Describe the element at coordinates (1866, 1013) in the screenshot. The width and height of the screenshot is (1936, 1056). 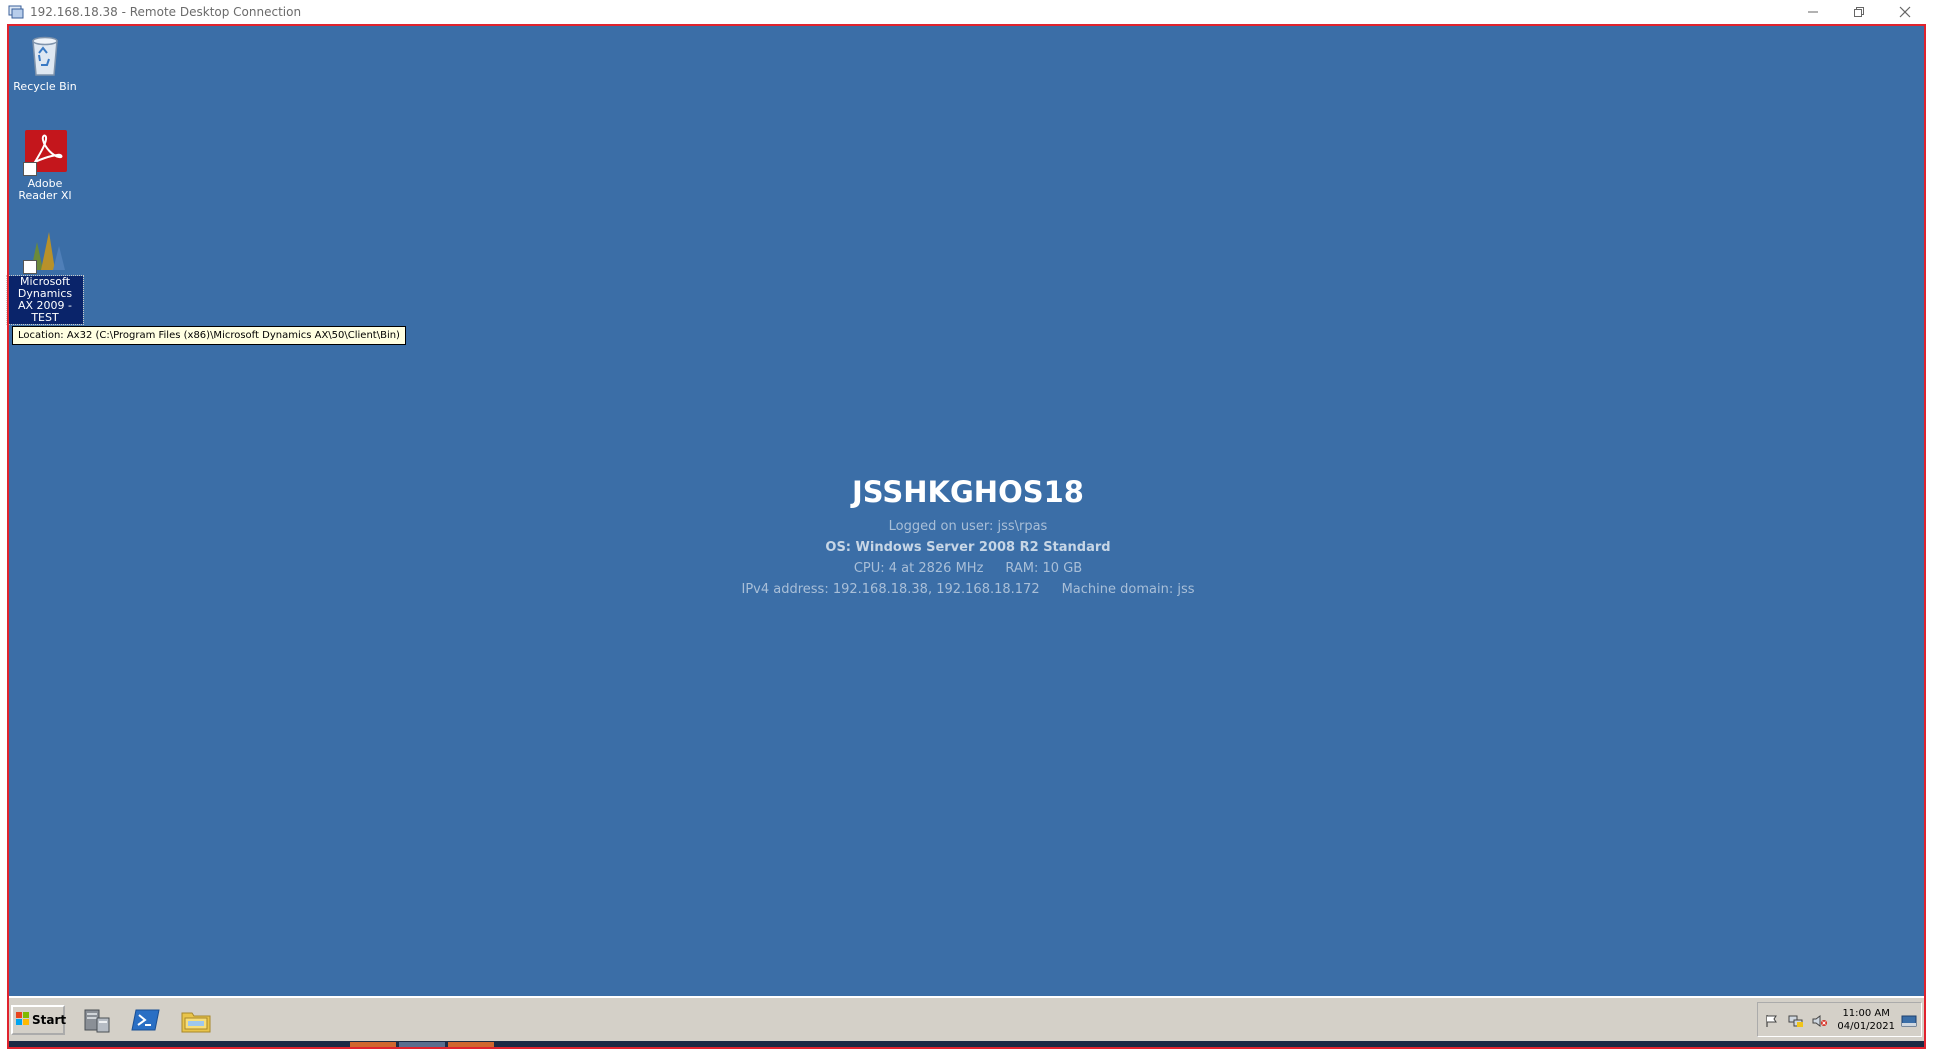
I see `clock-time: 11:00 AM` at that location.